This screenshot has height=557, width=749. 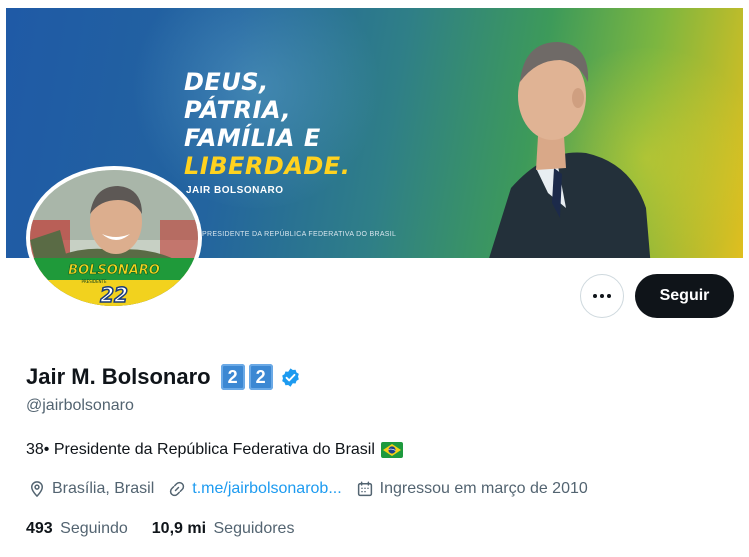 I want to click on avatar-image: BOLSONARO PRESIDENTE 22, so click(x=114, y=238).